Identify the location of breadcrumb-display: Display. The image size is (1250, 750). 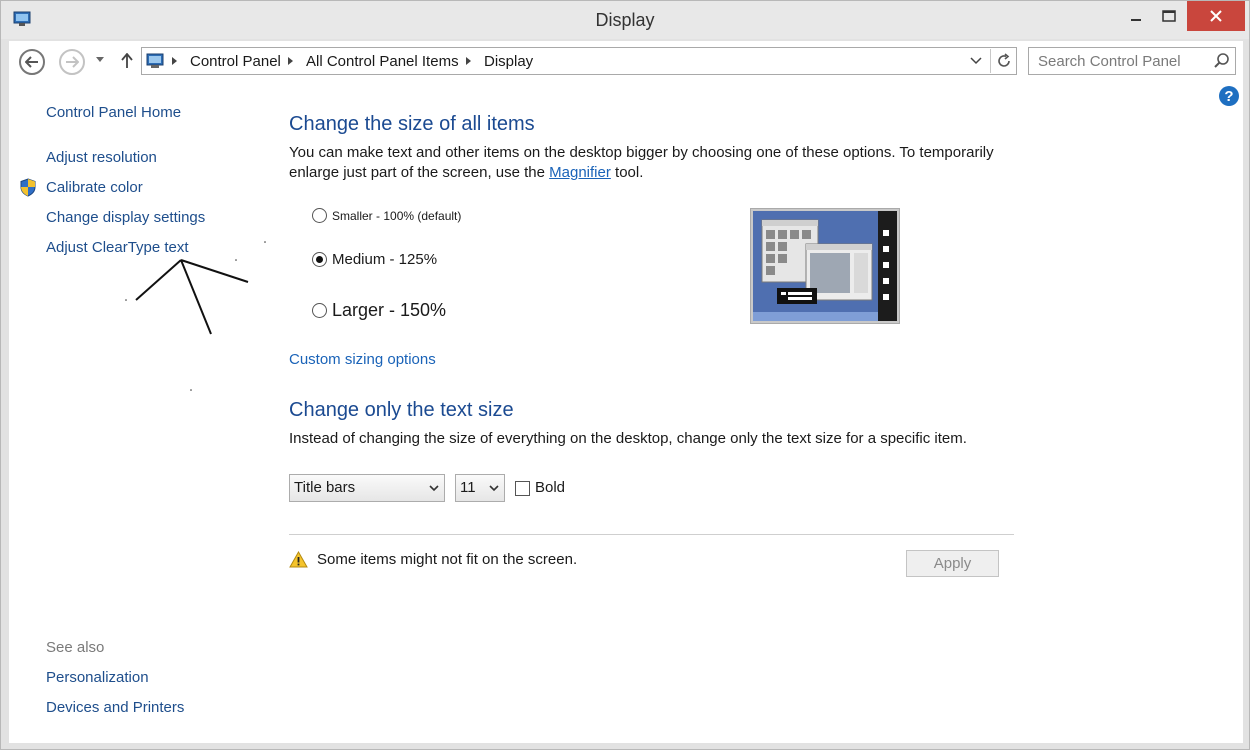
(508, 61).